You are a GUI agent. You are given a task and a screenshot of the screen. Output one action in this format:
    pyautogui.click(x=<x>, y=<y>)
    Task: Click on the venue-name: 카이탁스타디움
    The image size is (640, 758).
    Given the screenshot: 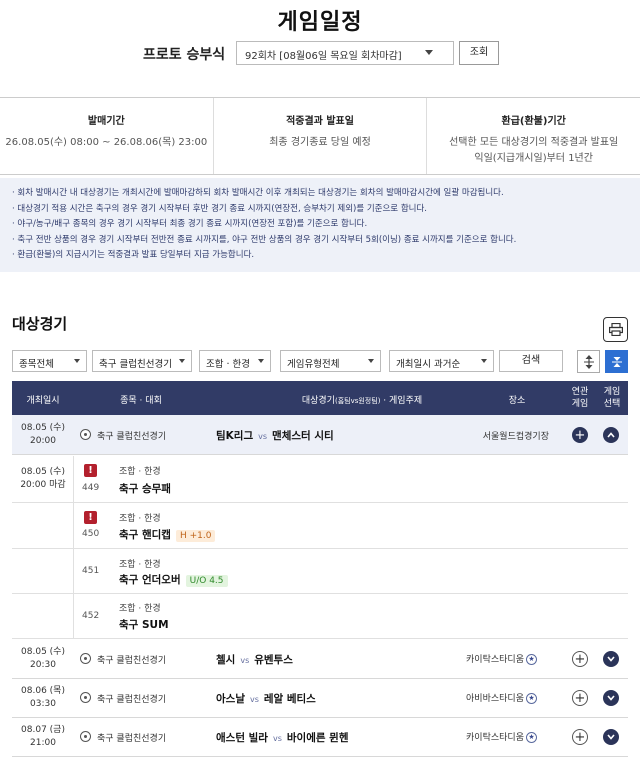 What is the action you would take?
    pyautogui.click(x=495, y=660)
    